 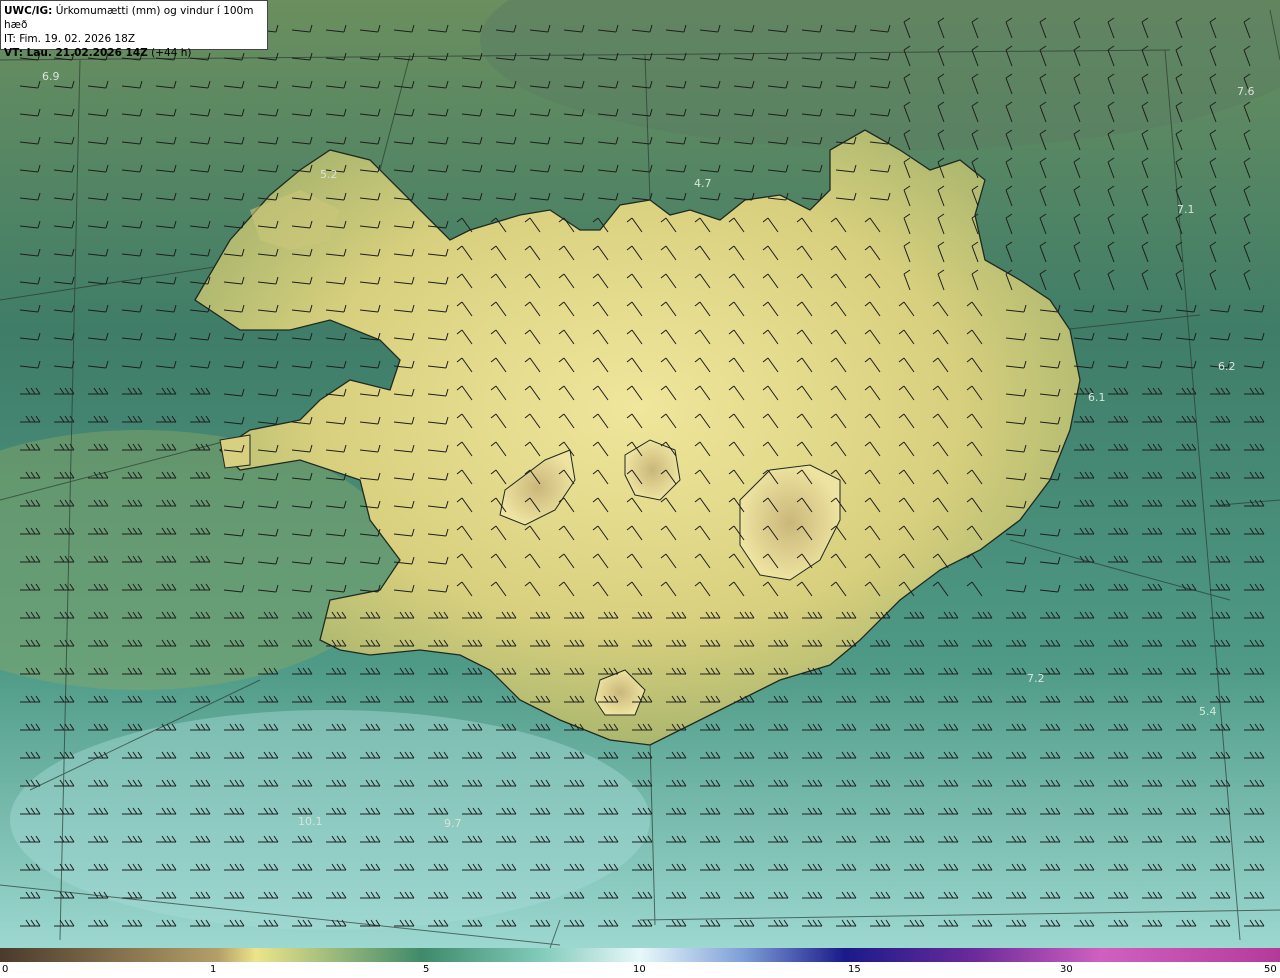 What do you see at coordinates (453, 823) in the screenshot?
I see `point-value: 9.7` at bounding box center [453, 823].